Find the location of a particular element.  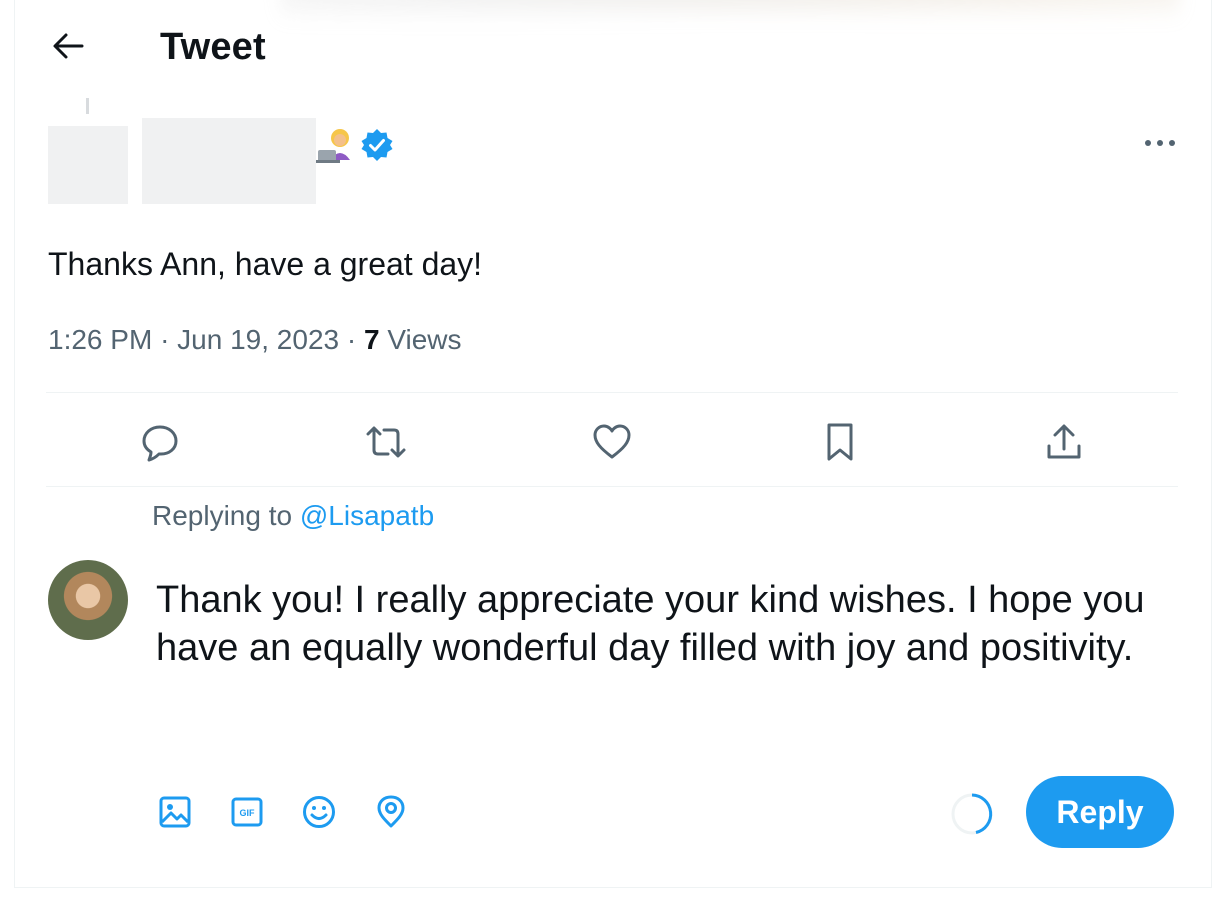

add-gif-button: GIF is located at coordinates (247, 812).